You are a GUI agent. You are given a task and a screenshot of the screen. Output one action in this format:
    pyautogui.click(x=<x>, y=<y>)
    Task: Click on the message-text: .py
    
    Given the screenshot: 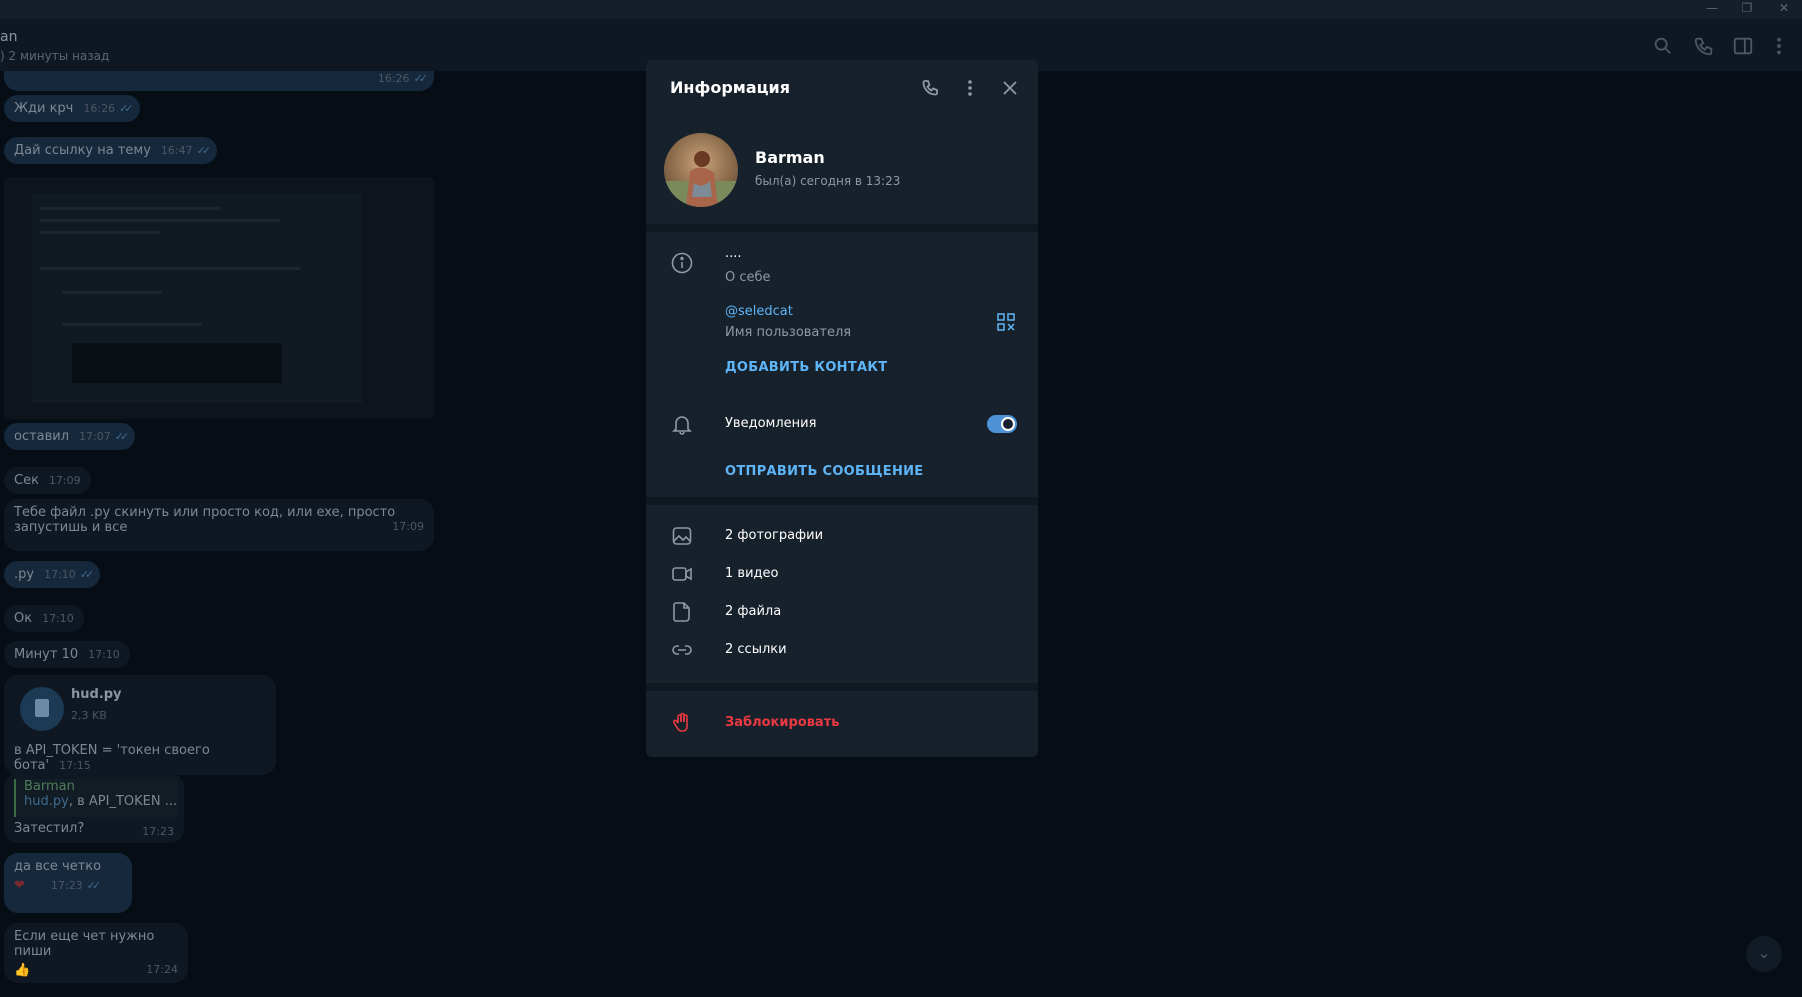 What is the action you would take?
    pyautogui.click(x=24, y=574)
    